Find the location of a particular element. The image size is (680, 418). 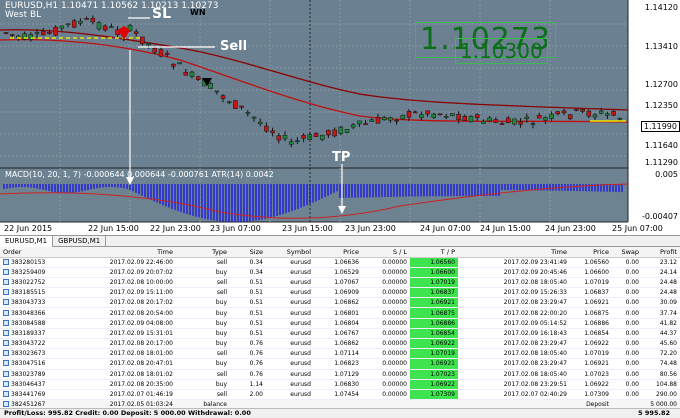

price-label-2: 1.13410 is located at coordinates (661, 46).